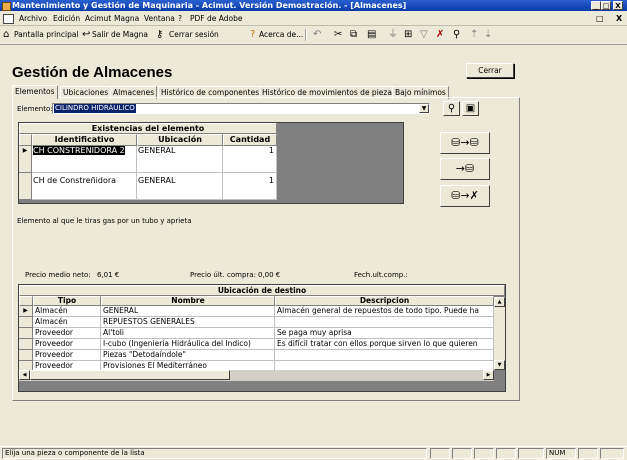 The height and width of the screenshot is (460, 627). I want to click on key-icon: ⚷, so click(159, 34).